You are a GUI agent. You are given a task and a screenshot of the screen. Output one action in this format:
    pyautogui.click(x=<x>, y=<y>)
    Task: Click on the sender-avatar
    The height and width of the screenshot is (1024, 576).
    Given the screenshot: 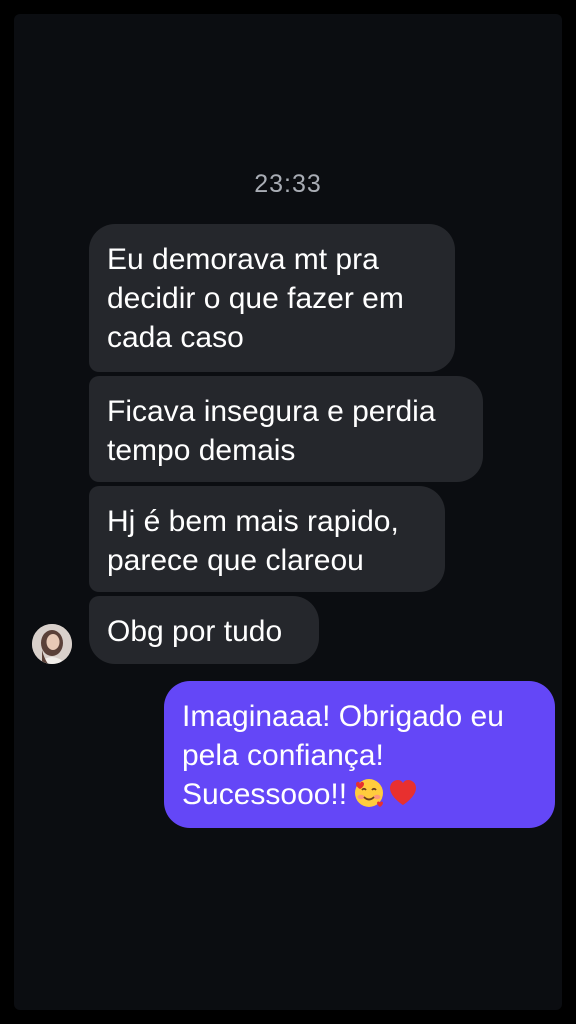 What is the action you would take?
    pyautogui.click(x=52, y=644)
    